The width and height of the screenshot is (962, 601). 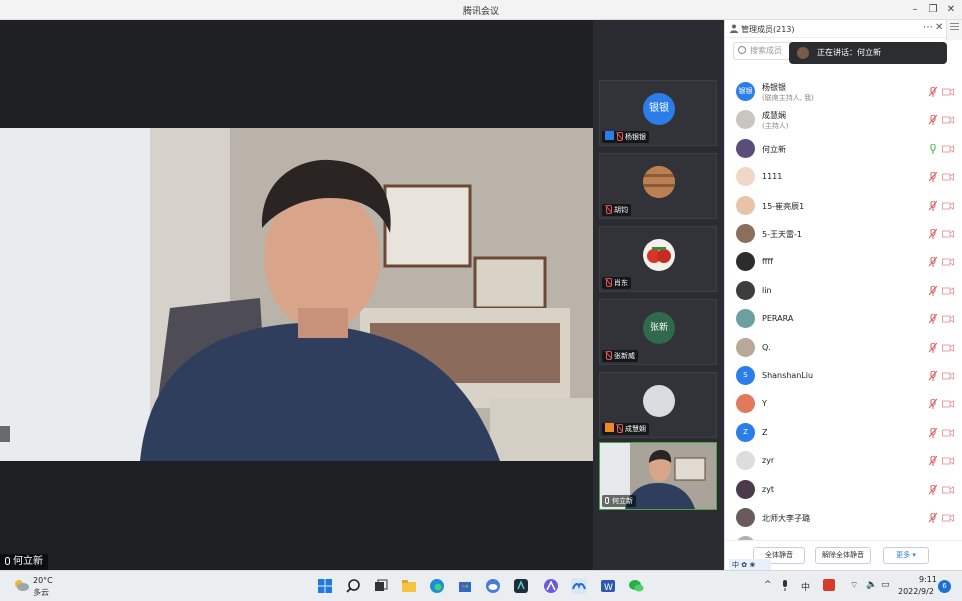 I want to click on more-button: 更多 ▾, so click(x=906, y=555).